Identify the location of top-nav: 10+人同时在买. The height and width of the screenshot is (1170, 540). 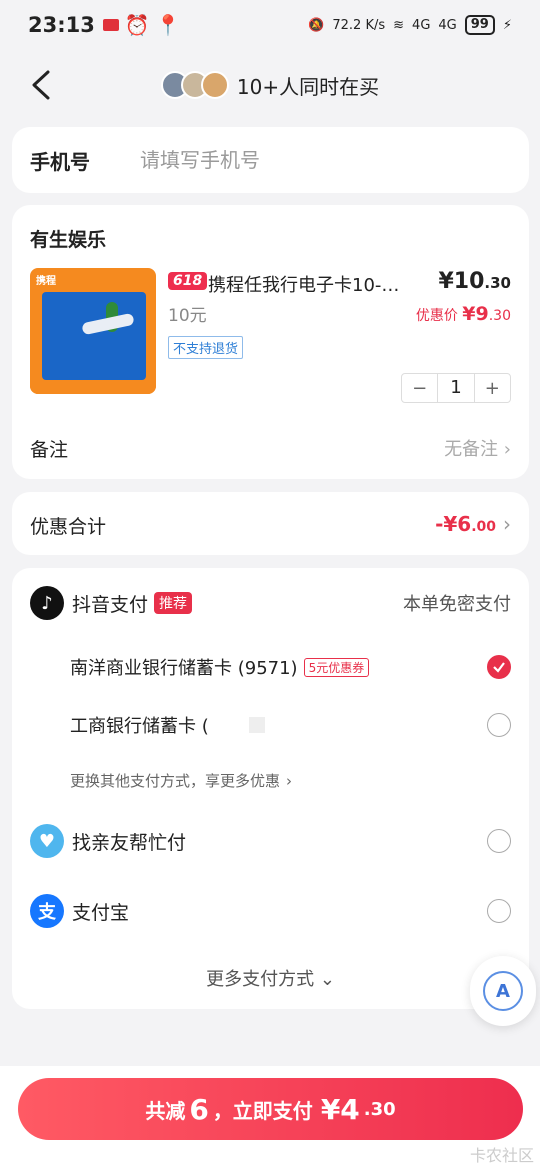
(270, 85).